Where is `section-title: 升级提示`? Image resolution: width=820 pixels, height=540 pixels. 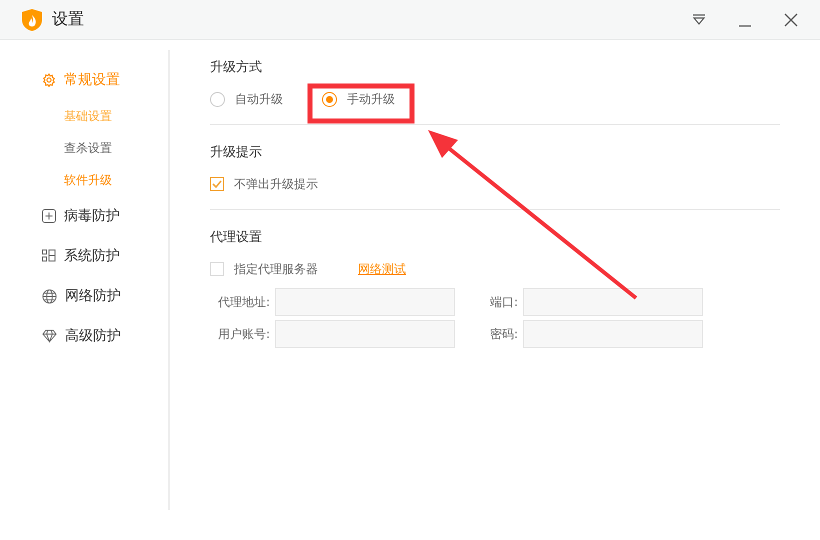
section-title: 升级提示 is located at coordinates (236, 152).